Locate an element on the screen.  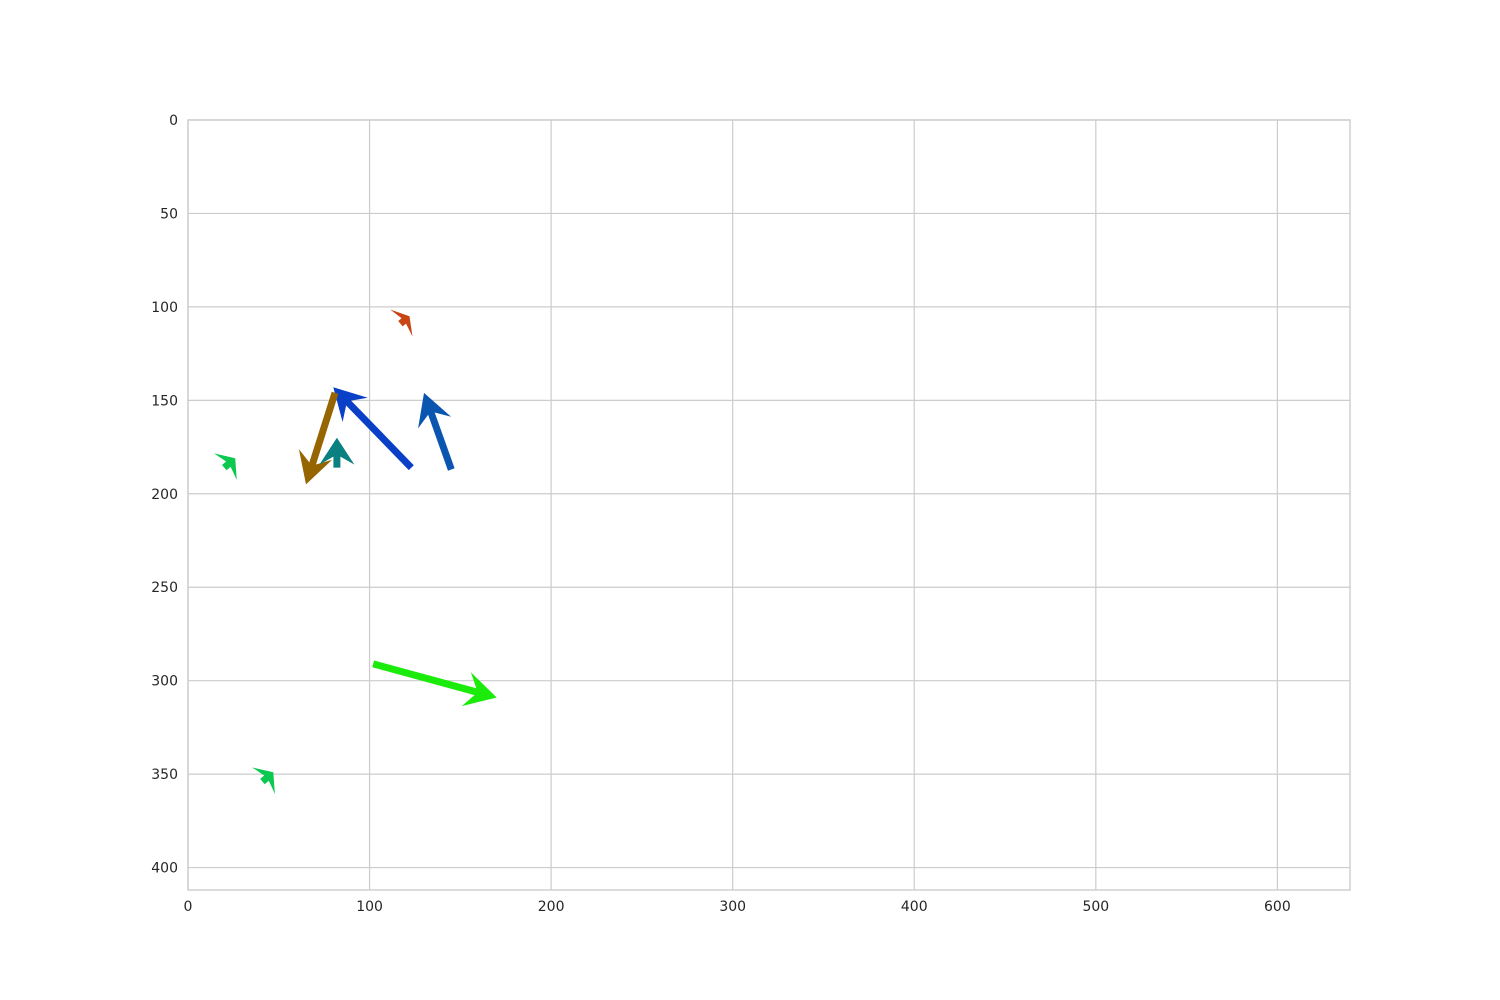
y-tick-label: 100 is located at coordinates (164, 308).